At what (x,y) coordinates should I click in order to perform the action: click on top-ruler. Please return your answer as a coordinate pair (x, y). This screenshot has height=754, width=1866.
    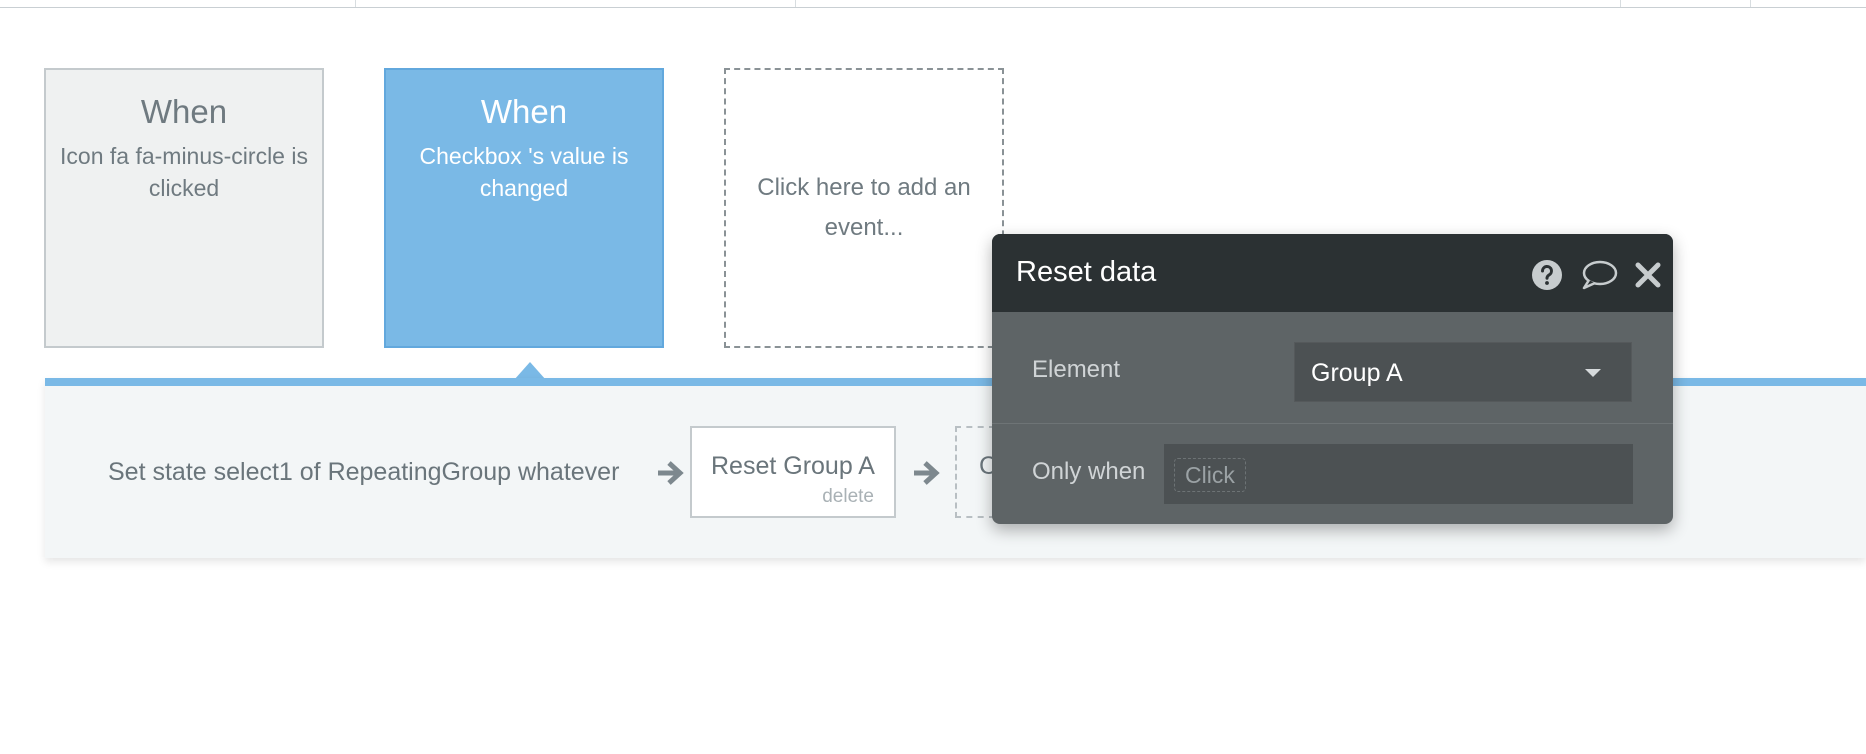
    Looking at the image, I should click on (933, 4).